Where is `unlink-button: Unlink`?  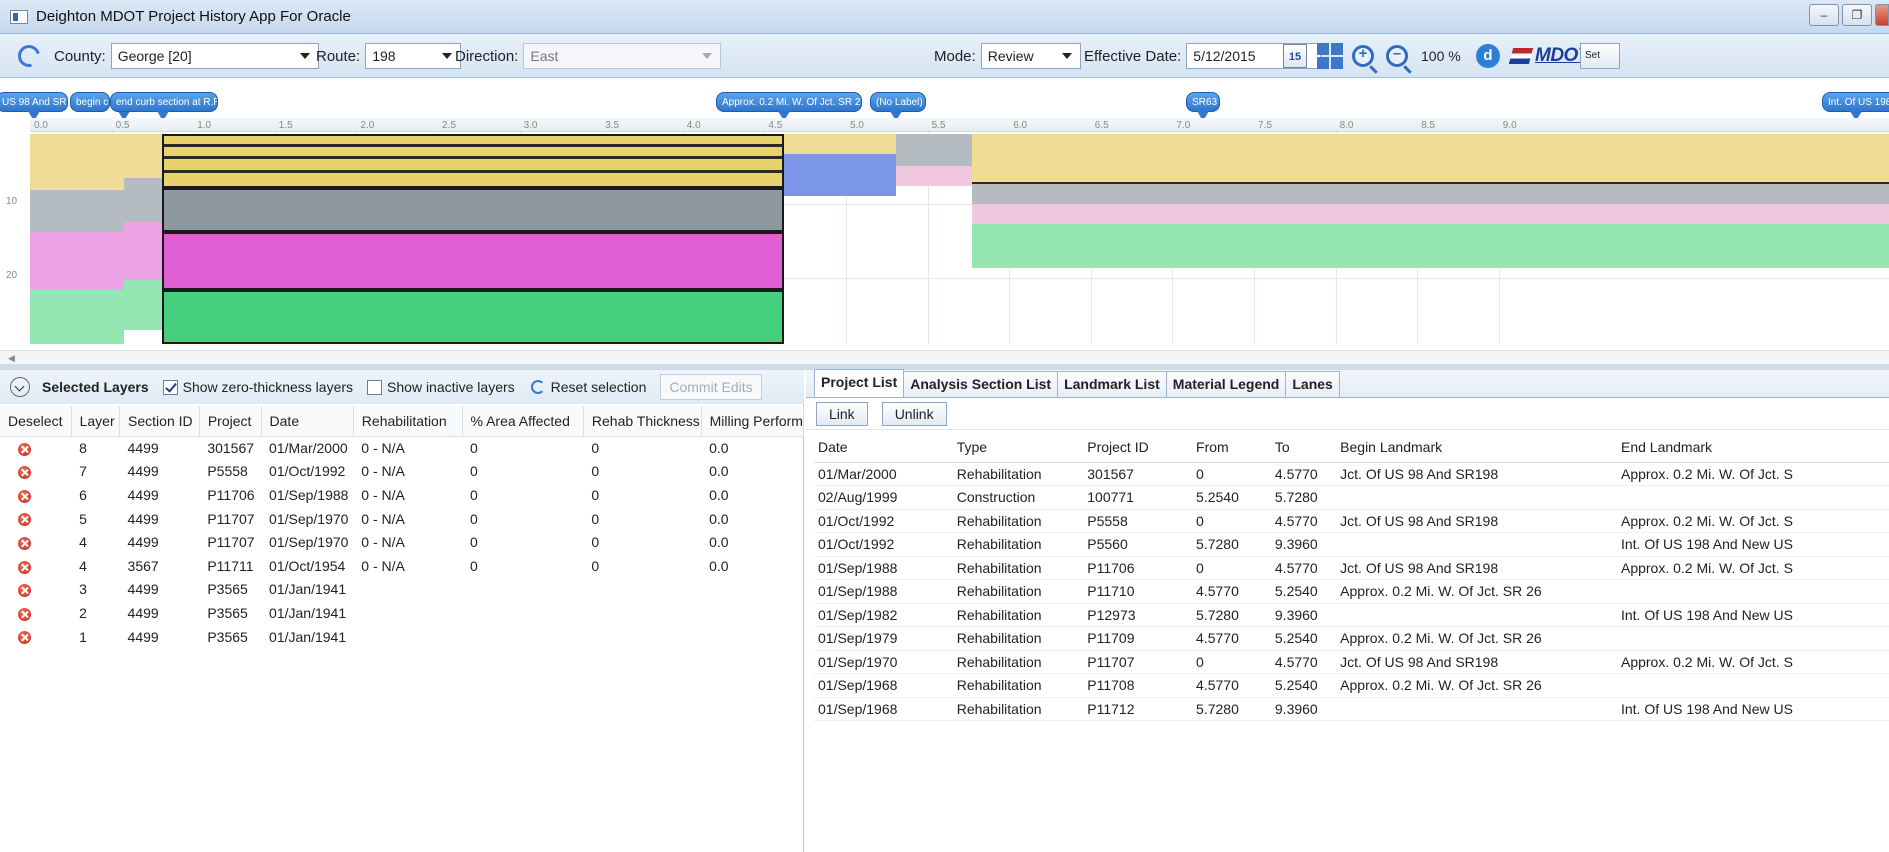 unlink-button: Unlink is located at coordinates (914, 413).